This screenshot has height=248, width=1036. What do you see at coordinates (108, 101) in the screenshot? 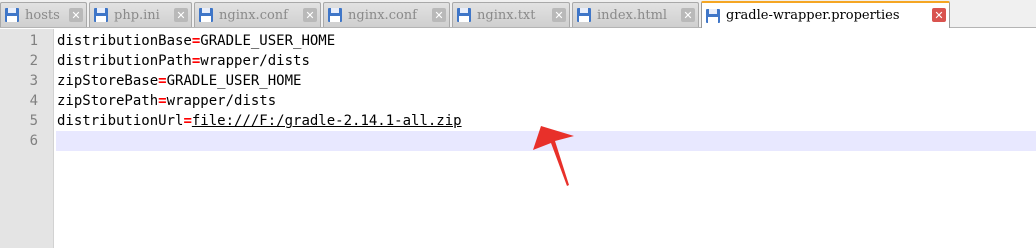
I see `property-key: zipStorePath` at bounding box center [108, 101].